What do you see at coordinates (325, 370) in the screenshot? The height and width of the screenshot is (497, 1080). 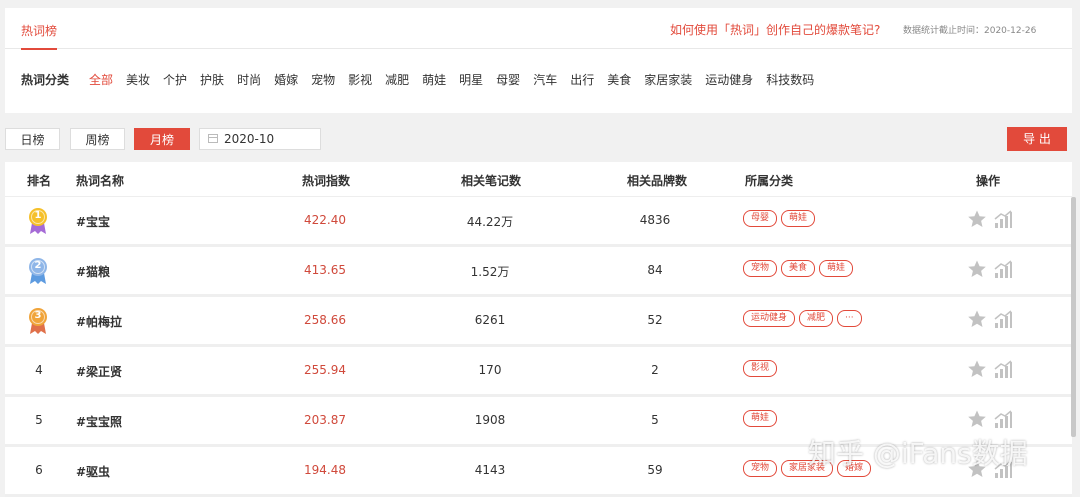 I see `hot-word-index: 255.94` at bounding box center [325, 370].